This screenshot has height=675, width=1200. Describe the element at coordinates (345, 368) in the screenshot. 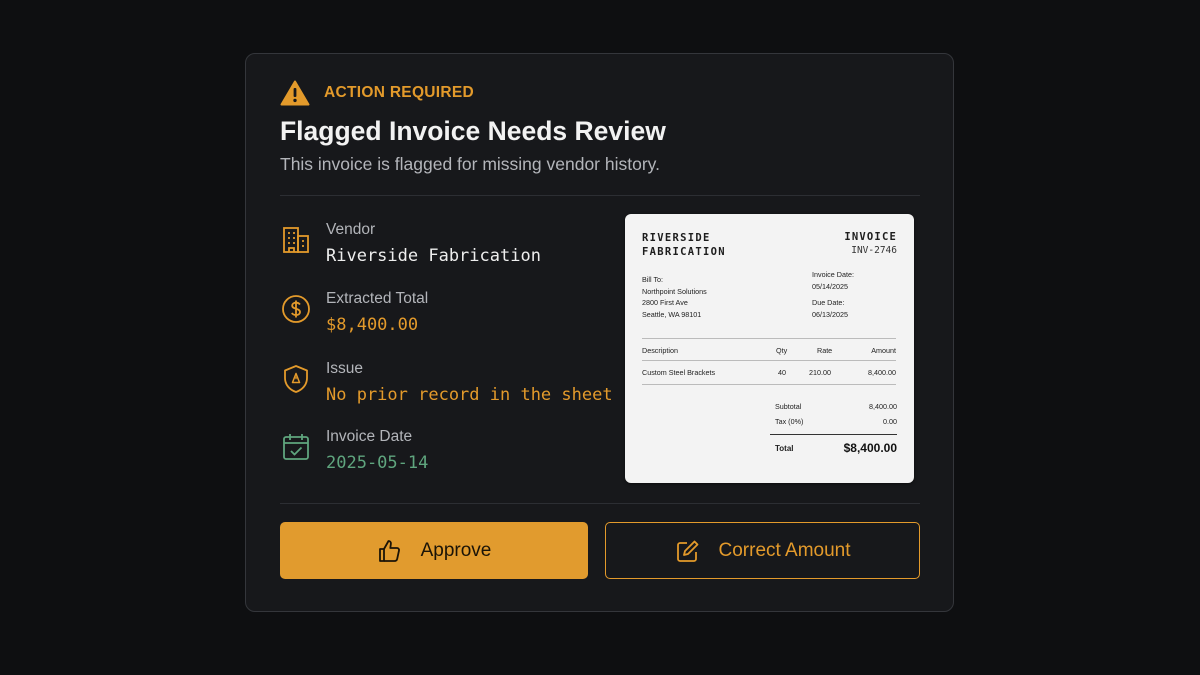

I see `issue-label: Issue` at that location.